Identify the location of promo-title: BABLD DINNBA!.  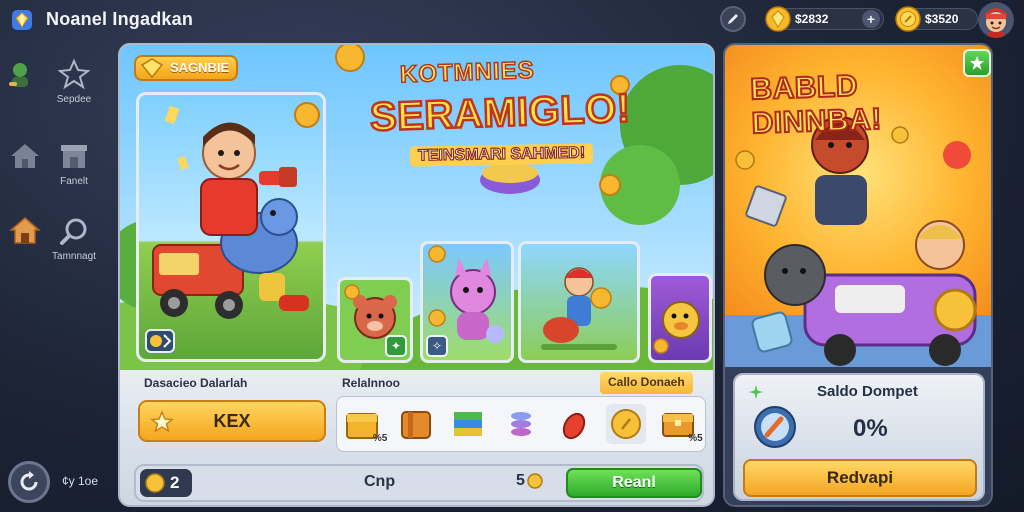
(816, 105).